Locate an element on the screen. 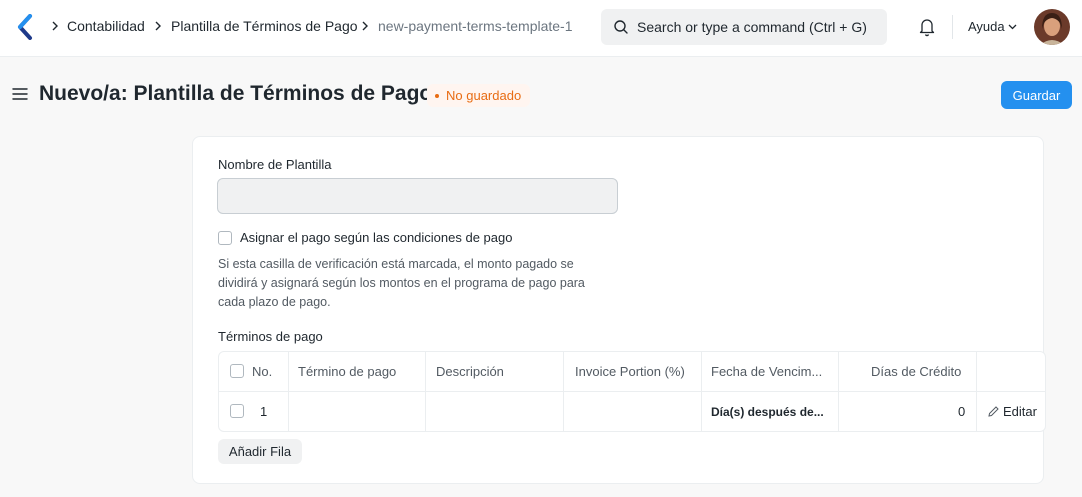 Image resolution: width=1082 pixels, height=497 pixels. breadcrumb-contabilidad: Contabilidad is located at coordinates (106, 26).